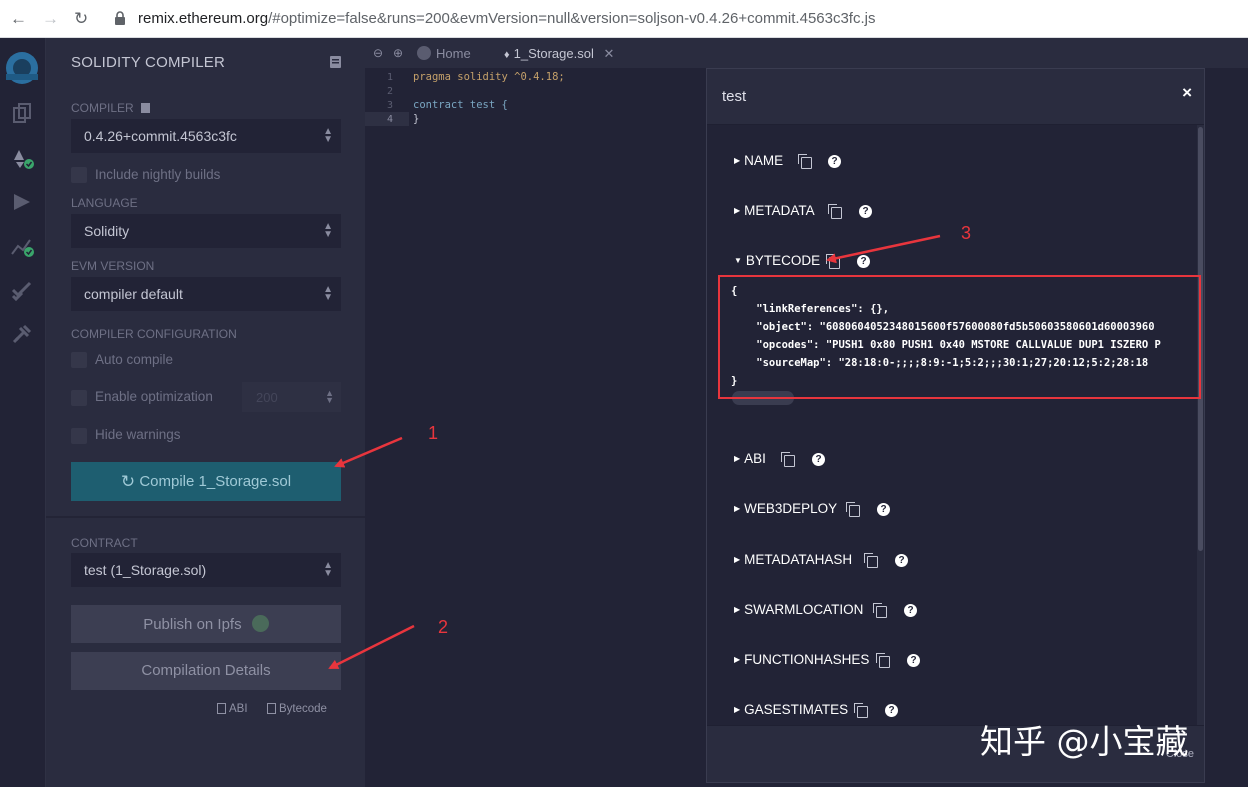  I want to click on watermark: 知乎 @小宝藏, so click(1084, 741).